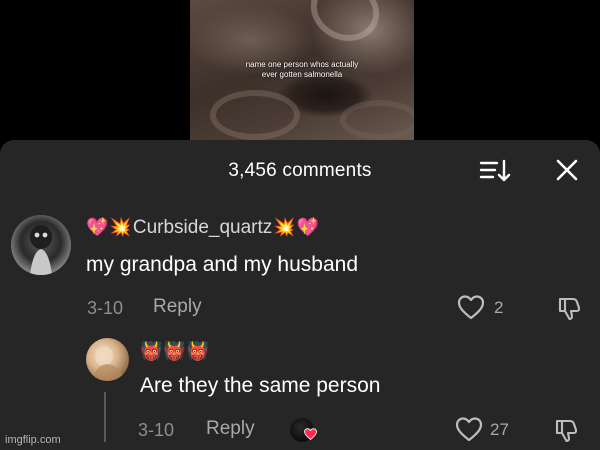  Describe the element at coordinates (567, 170) in the screenshot. I see `close-icon` at that location.